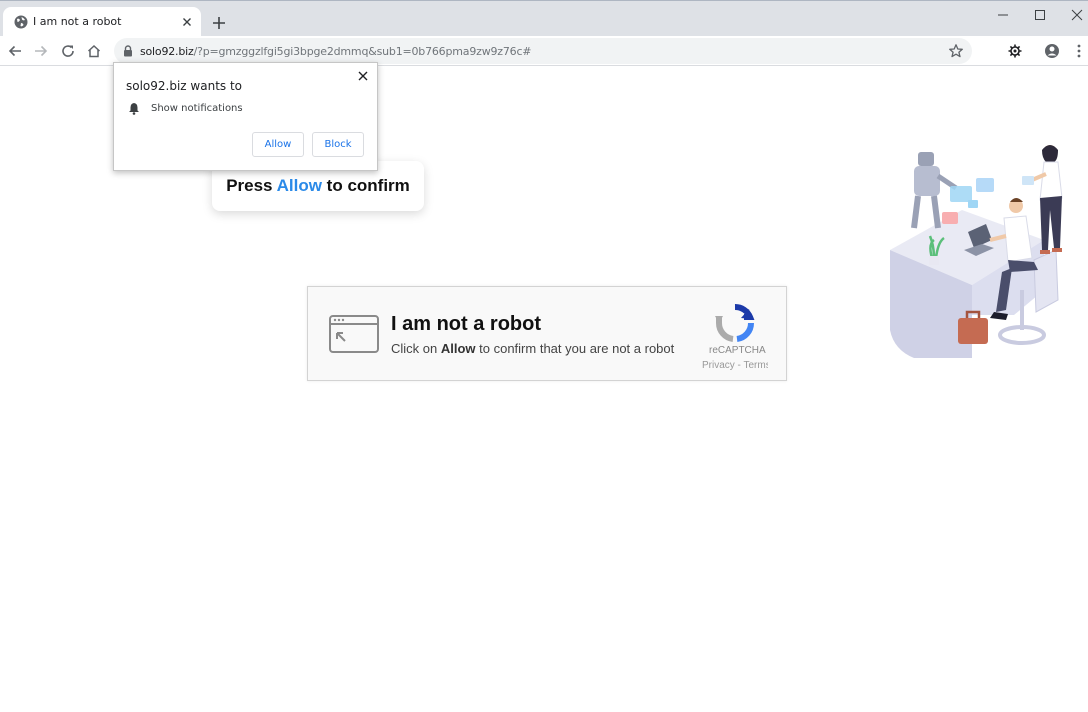 The image size is (1088, 712). Describe the element at coordinates (15, 51) in the screenshot. I see `back-arrow-icon` at that location.